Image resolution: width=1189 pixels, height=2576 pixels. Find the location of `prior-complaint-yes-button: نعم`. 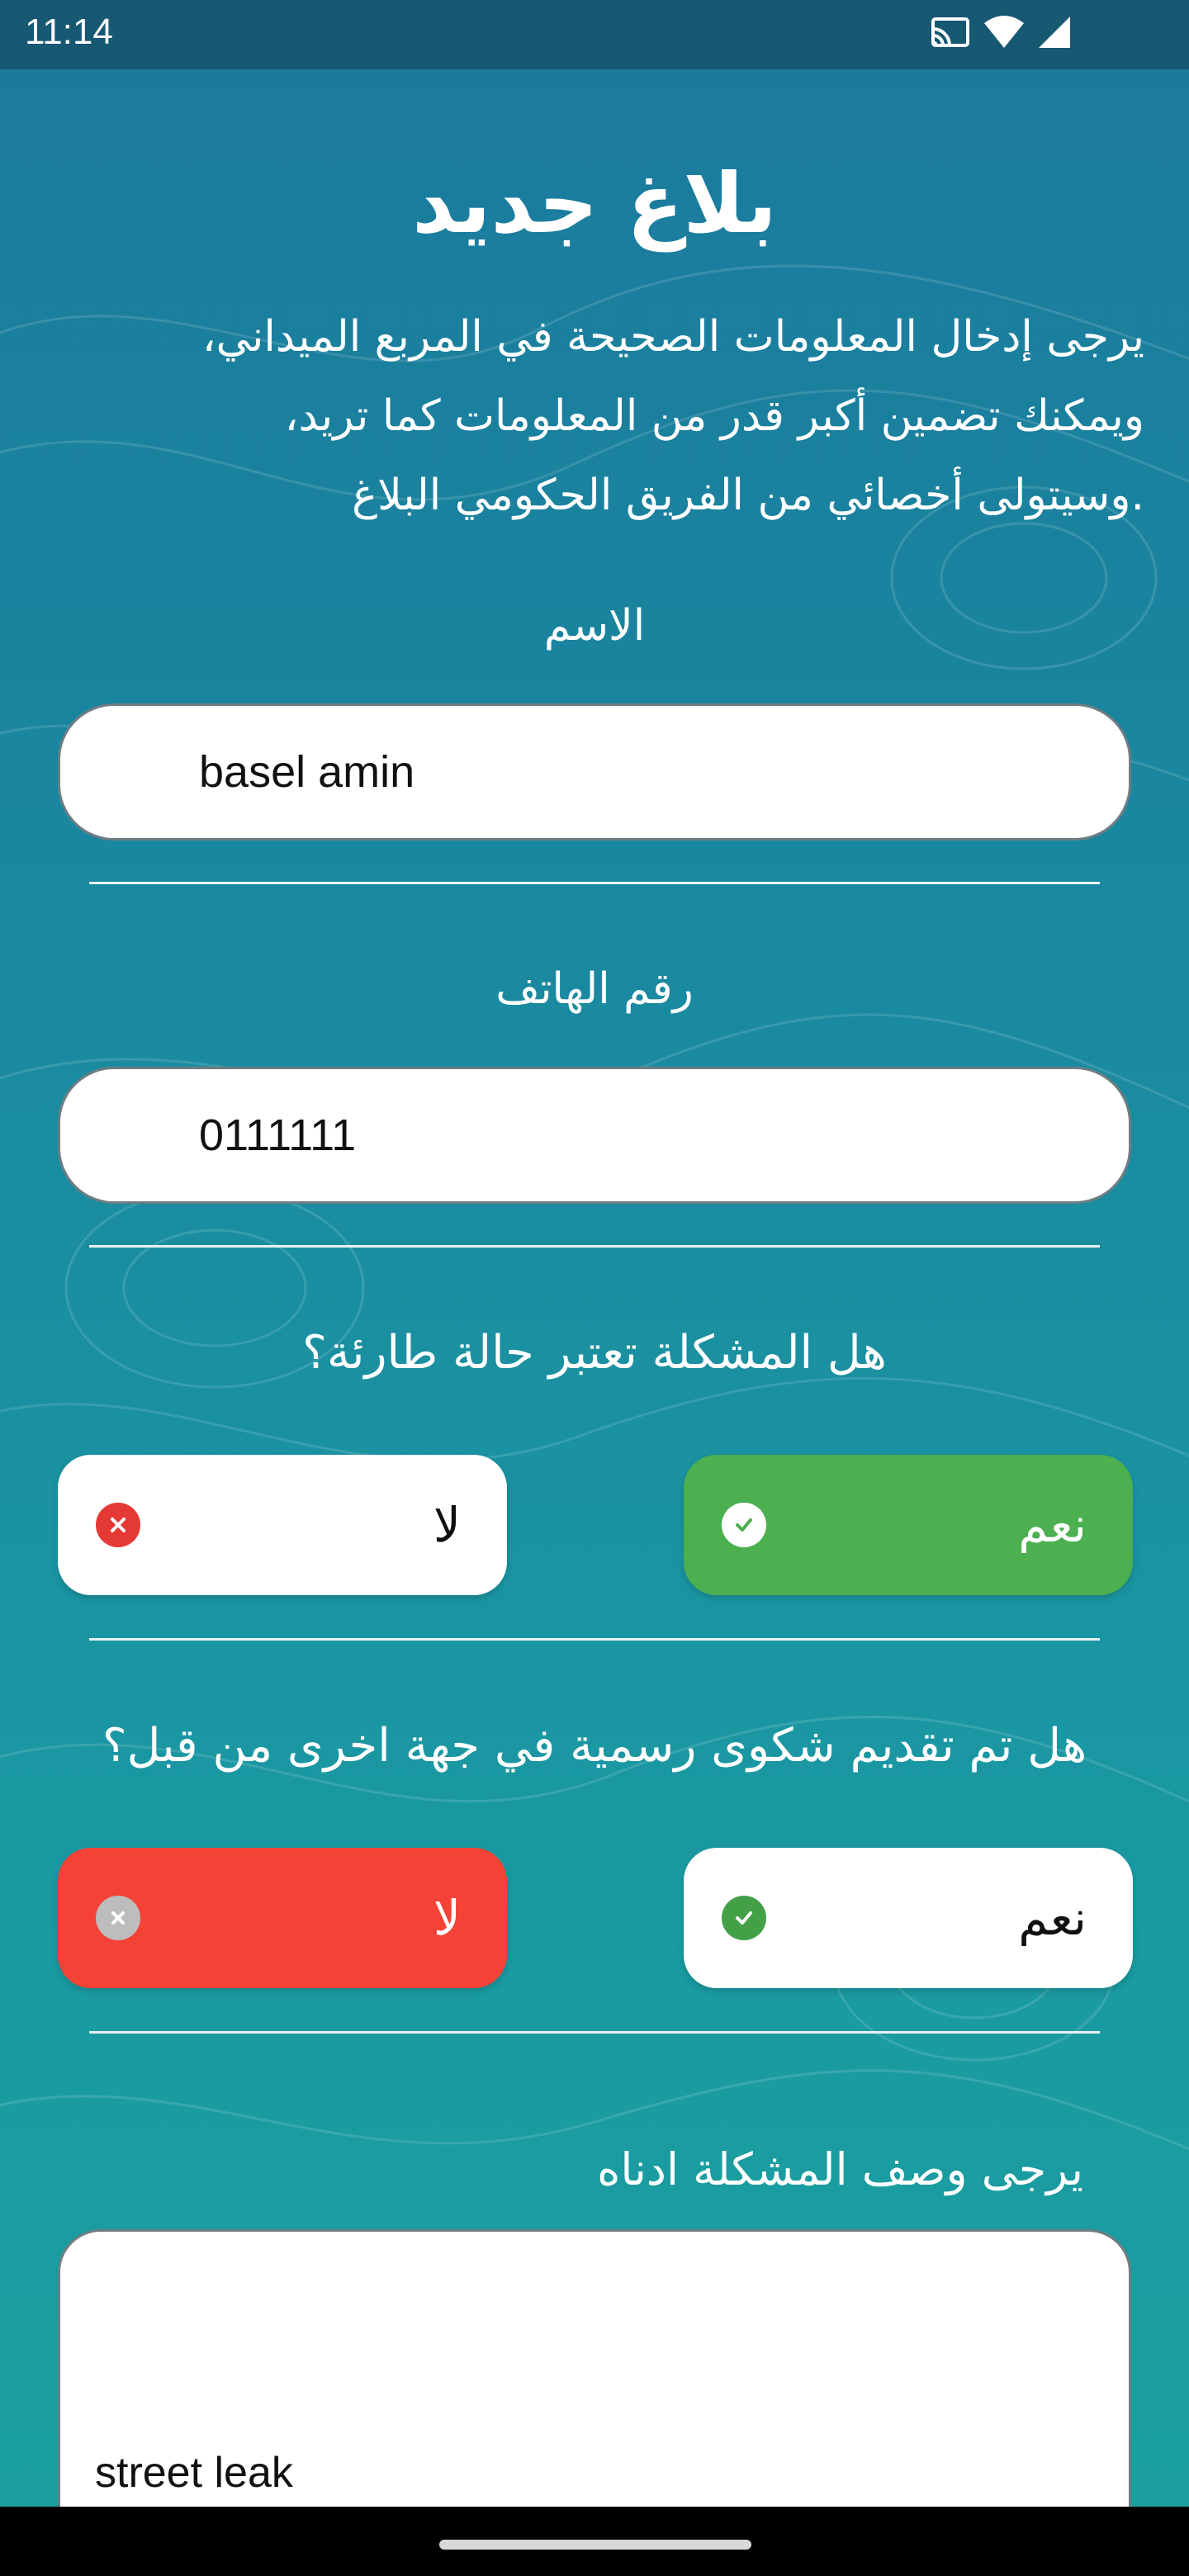

prior-complaint-yes-button: نعم is located at coordinates (908, 1918).